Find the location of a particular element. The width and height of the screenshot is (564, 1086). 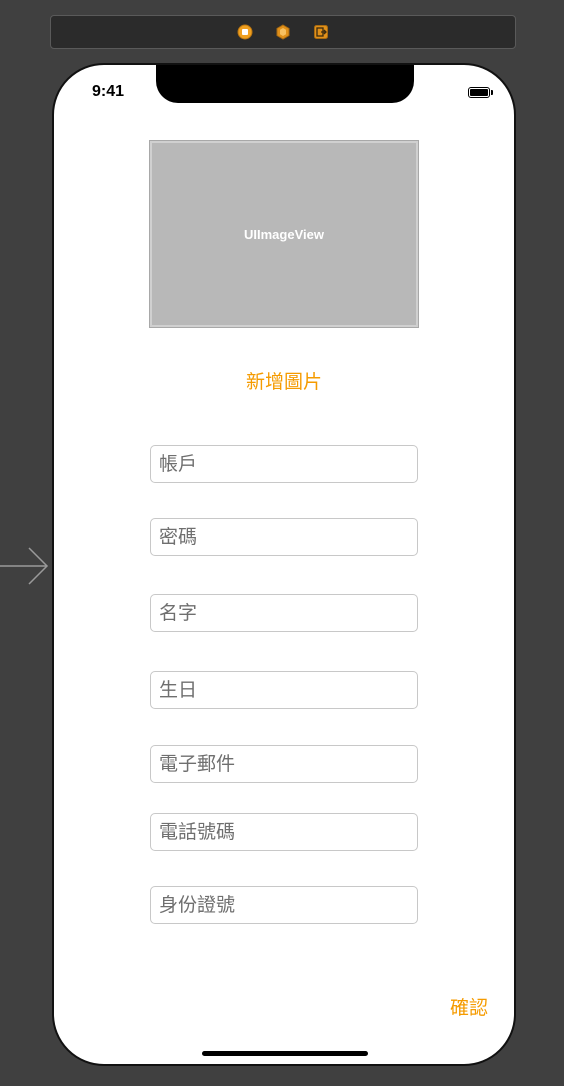

image-view: UIImageView is located at coordinates (284, 234).